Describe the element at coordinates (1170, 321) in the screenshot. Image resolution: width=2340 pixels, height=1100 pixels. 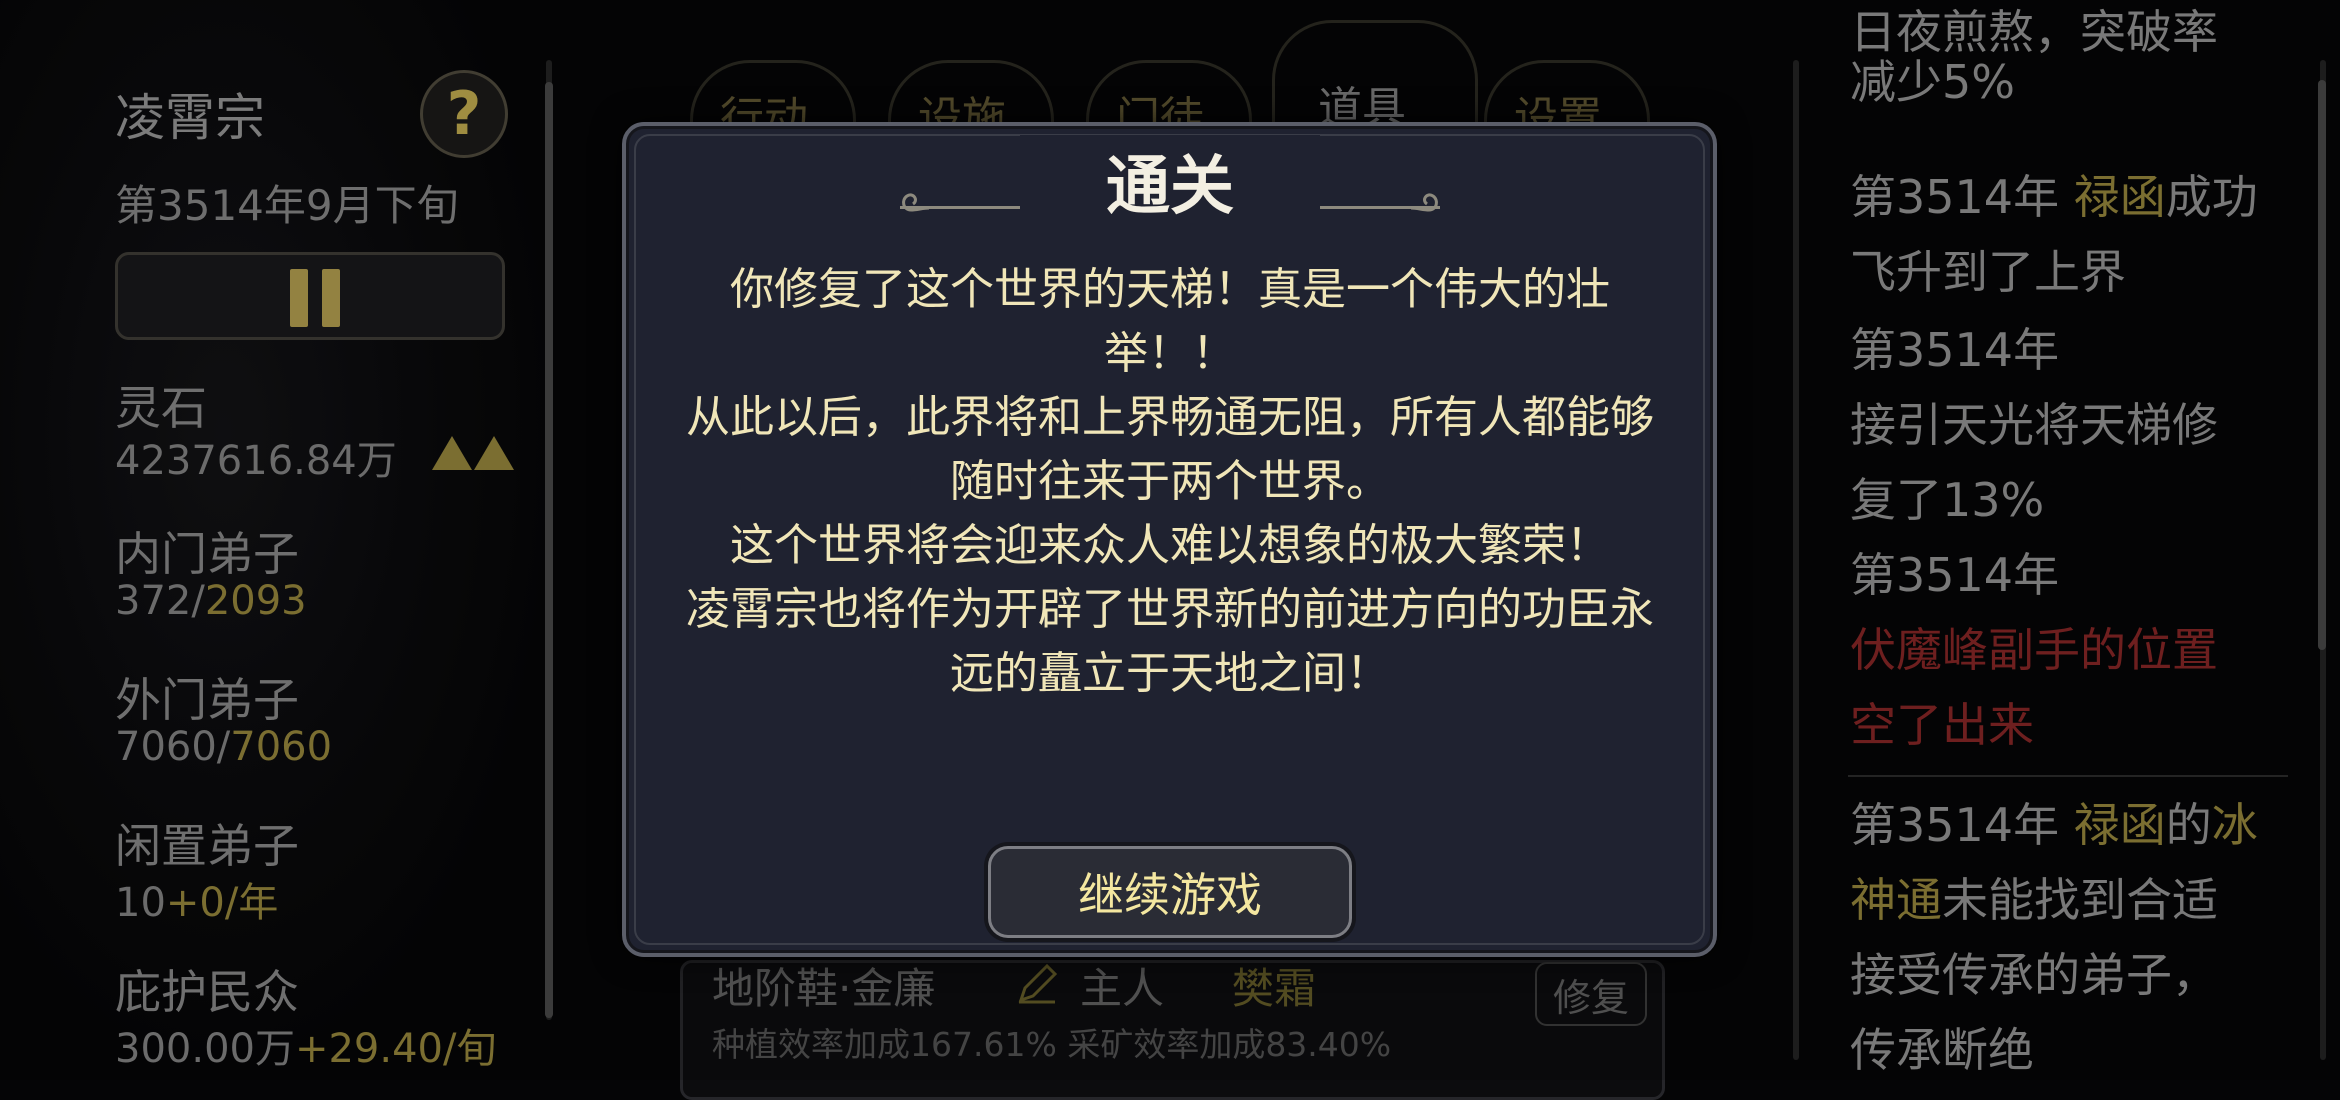
I see `message-paragraph: 你修复了这个世界的天梯！真是一个伟大的壮举！！` at that location.